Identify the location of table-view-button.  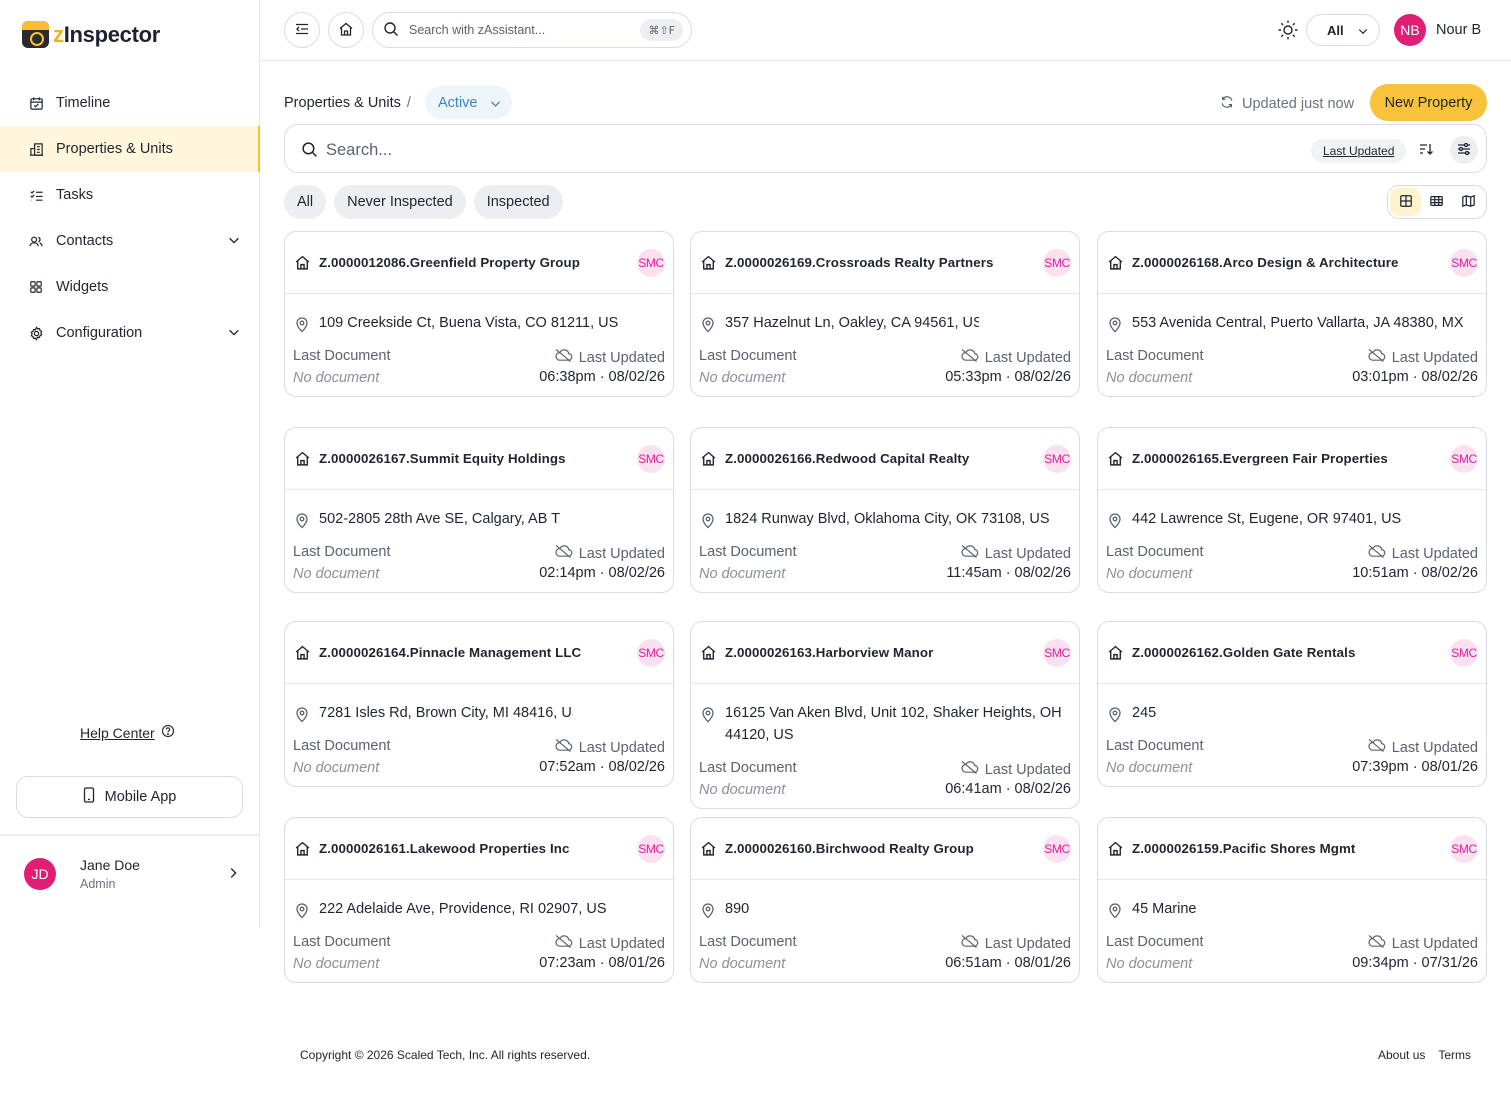
(1436, 202).